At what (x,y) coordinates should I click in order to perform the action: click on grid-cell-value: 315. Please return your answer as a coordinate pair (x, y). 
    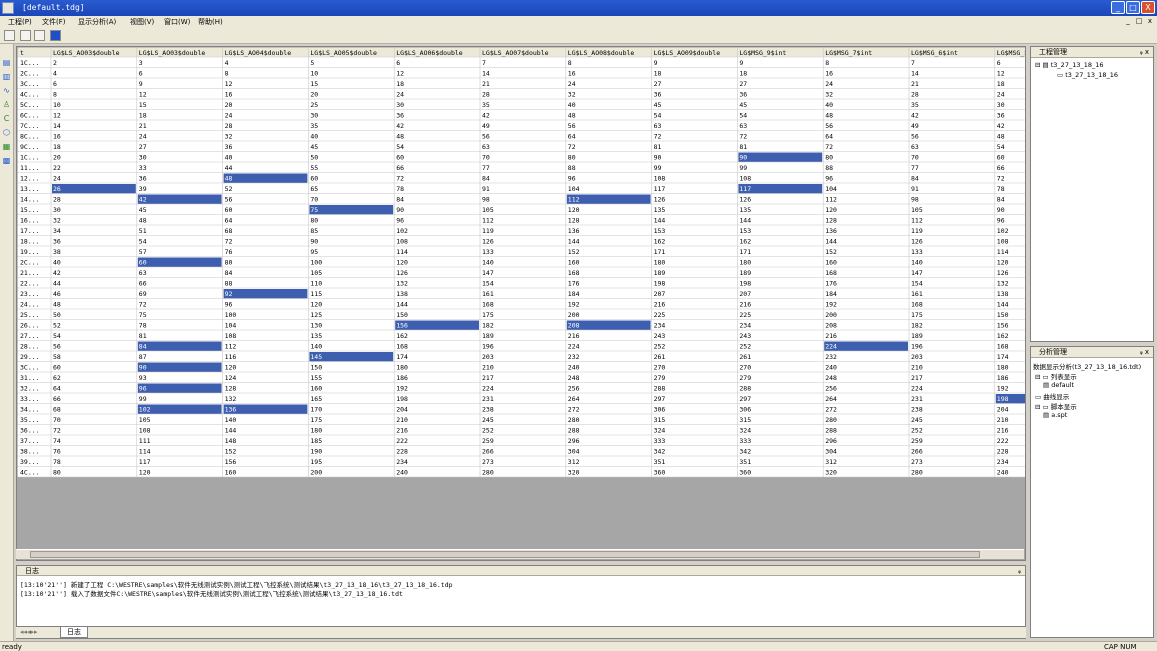
    Looking at the image, I should click on (660, 420).